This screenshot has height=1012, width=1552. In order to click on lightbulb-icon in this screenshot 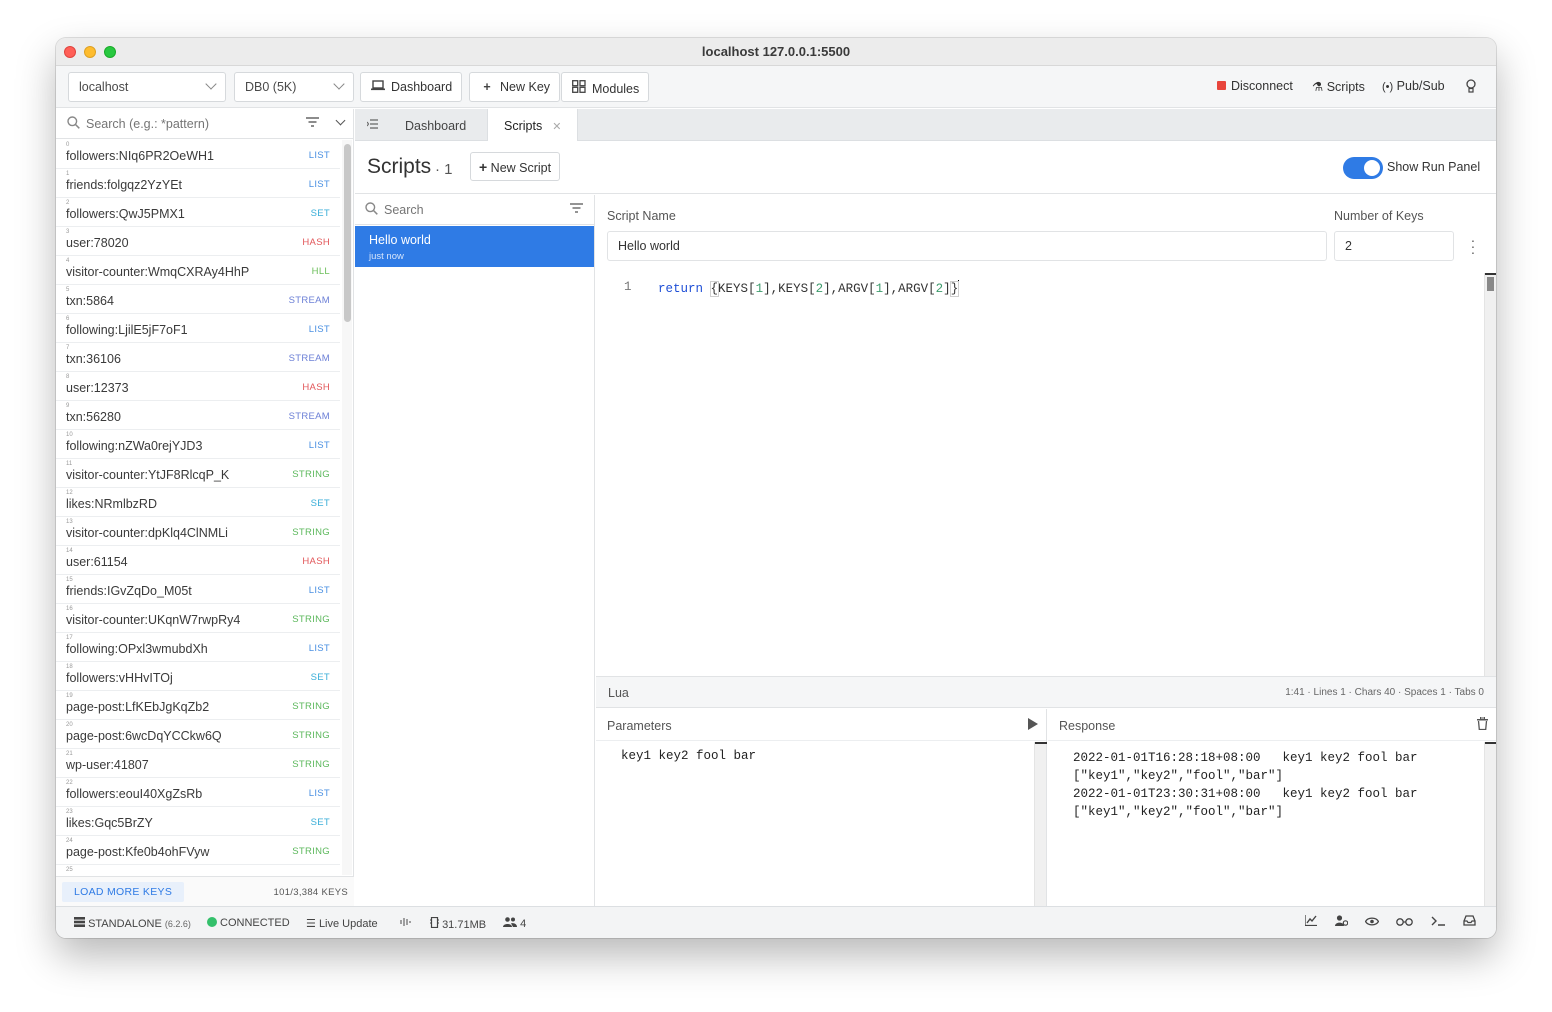, I will do `click(1471, 87)`.